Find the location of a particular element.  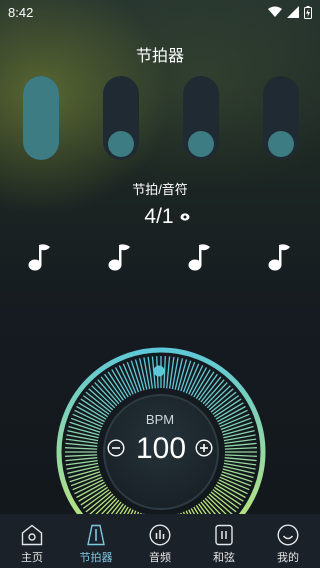

nav-label-profile: 我的 is located at coordinates (288, 558).